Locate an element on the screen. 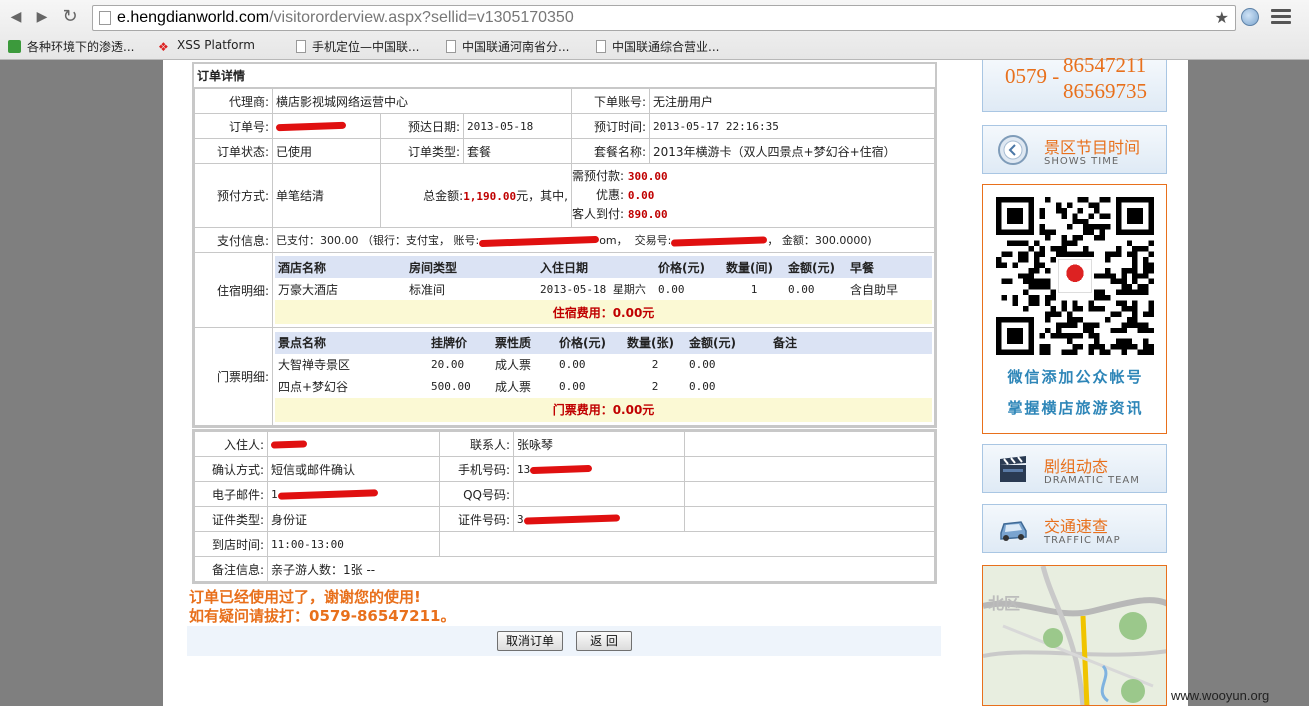 This screenshot has height=706, width=1309. traffic-map-link: 交通速查 TRAFFIC MAP is located at coordinates (1074, 528).